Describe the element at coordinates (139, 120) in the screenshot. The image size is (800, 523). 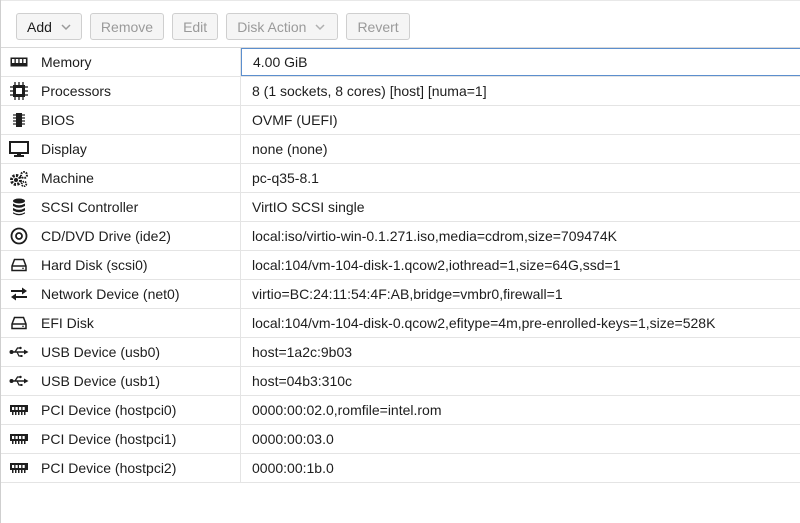
I see `row-name: BIOS` at that location.